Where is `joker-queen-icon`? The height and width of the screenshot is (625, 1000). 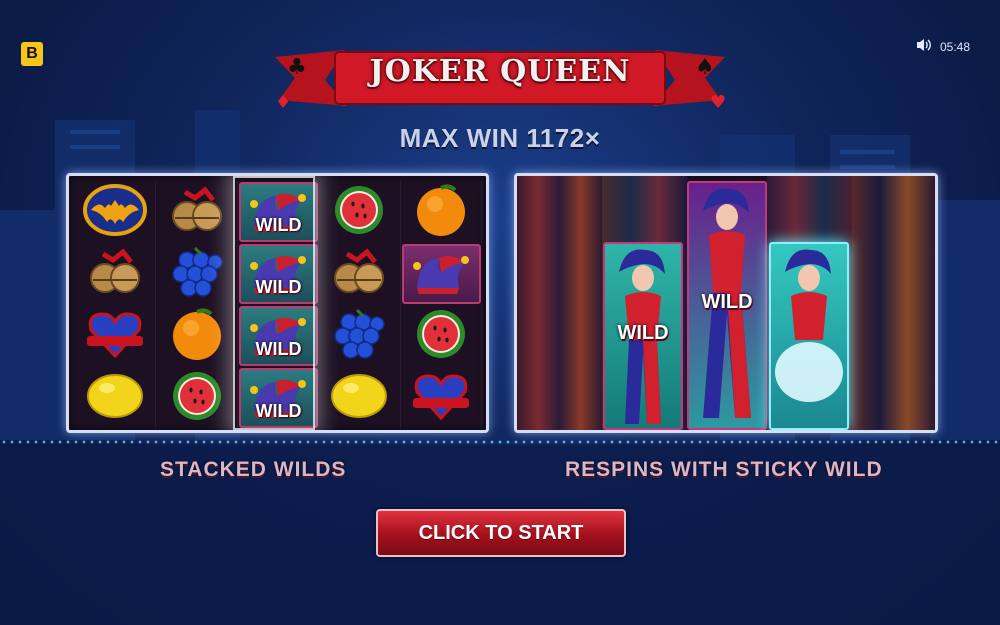
joker-queen-icon is located at coordinates (809, 325).